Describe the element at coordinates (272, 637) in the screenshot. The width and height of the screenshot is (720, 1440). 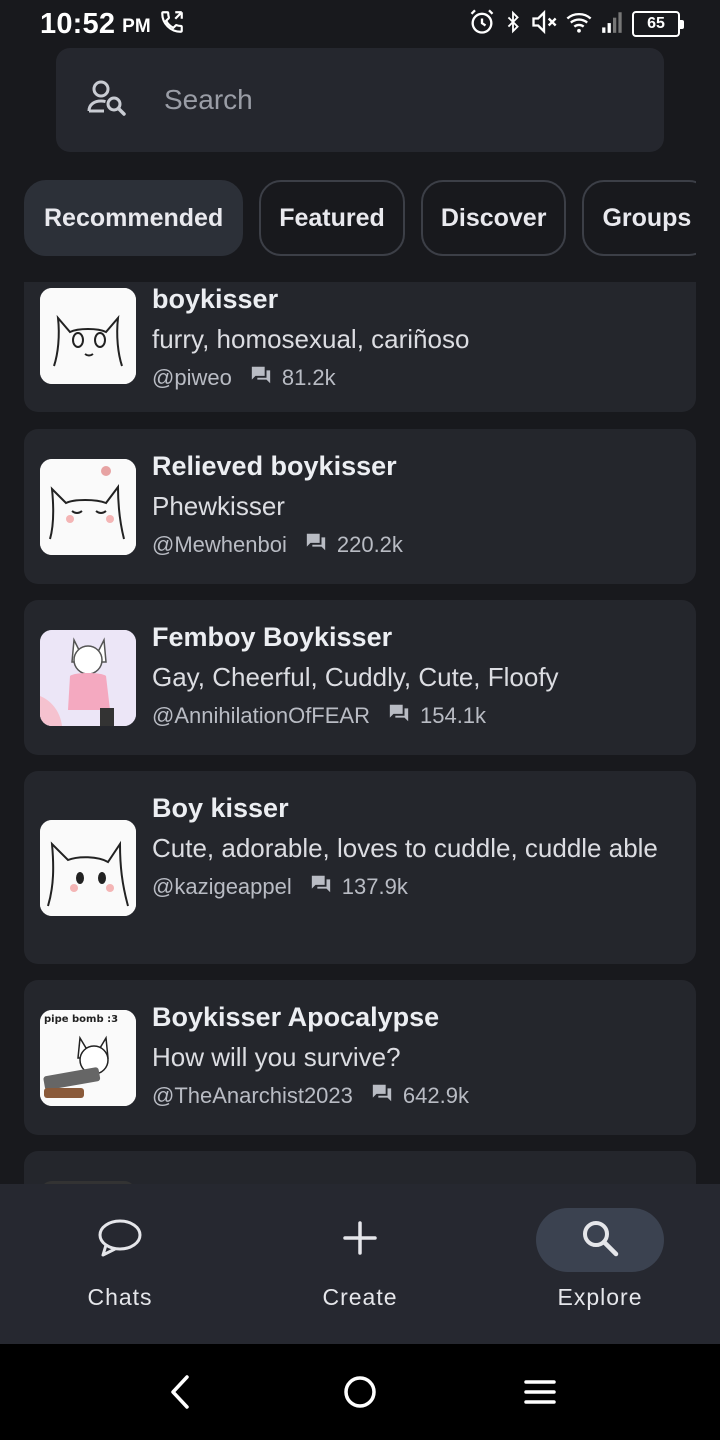
I see `character-name: Femboy Boykisser` at that location.